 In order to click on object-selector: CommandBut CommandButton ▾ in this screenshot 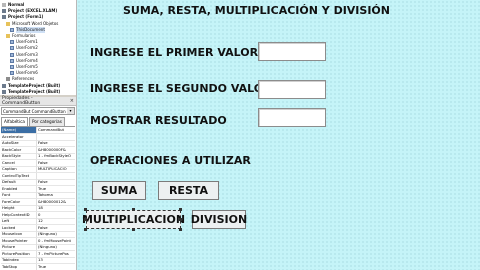, I will do `click(38, 111)`.